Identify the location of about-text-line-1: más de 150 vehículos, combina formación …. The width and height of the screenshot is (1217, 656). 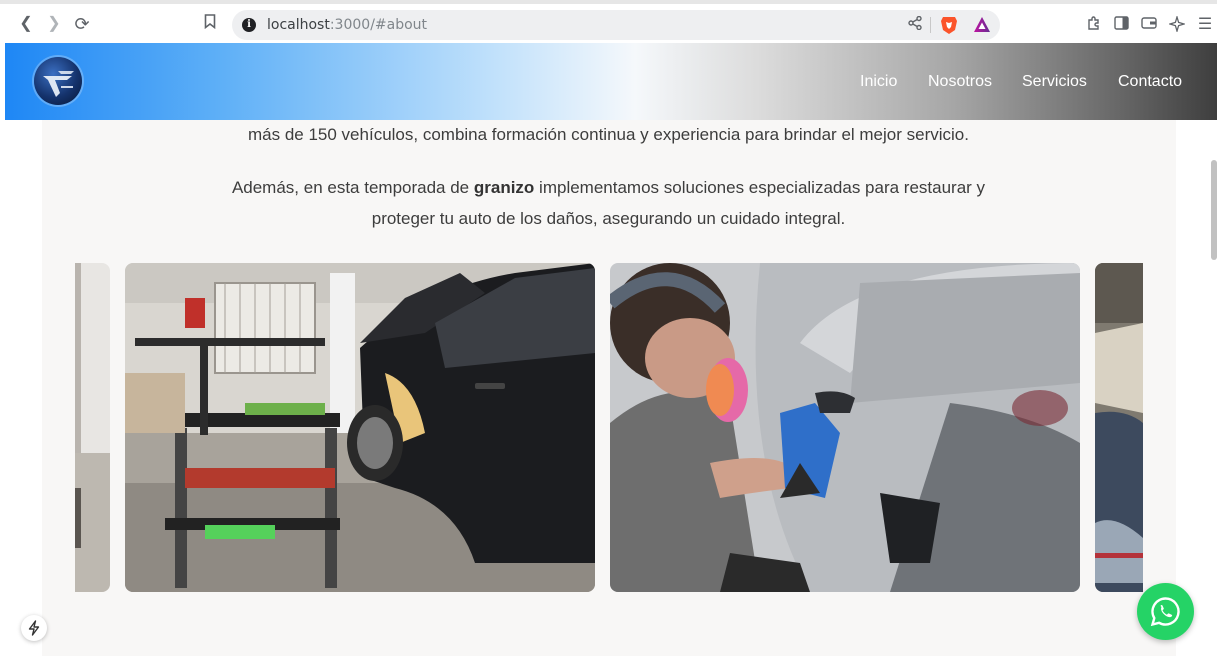
(608, 134).